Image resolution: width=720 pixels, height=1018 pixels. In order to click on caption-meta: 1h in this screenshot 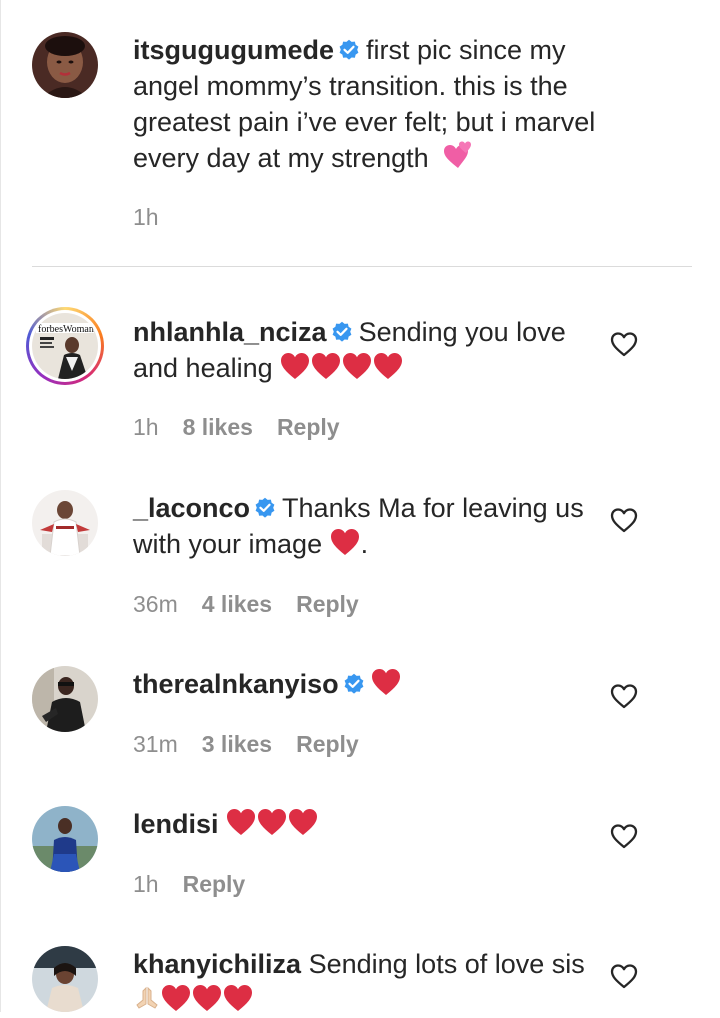, I will do `click(158, 217)`.